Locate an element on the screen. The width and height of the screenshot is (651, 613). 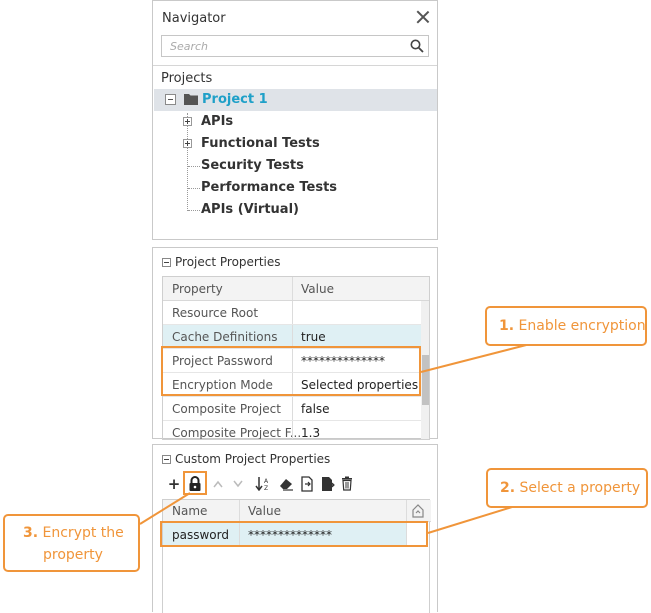
callout-enable-encryption: 1. Enable encryption is located at coordinates (566, 326).